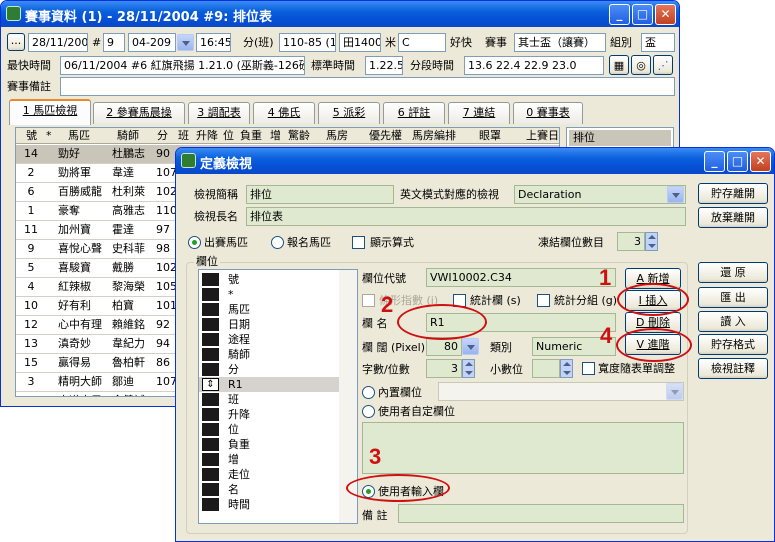  Describe the element at coordinates (631, 241) in the screenshot. I see `frozen-cols-field: 3` at that location.